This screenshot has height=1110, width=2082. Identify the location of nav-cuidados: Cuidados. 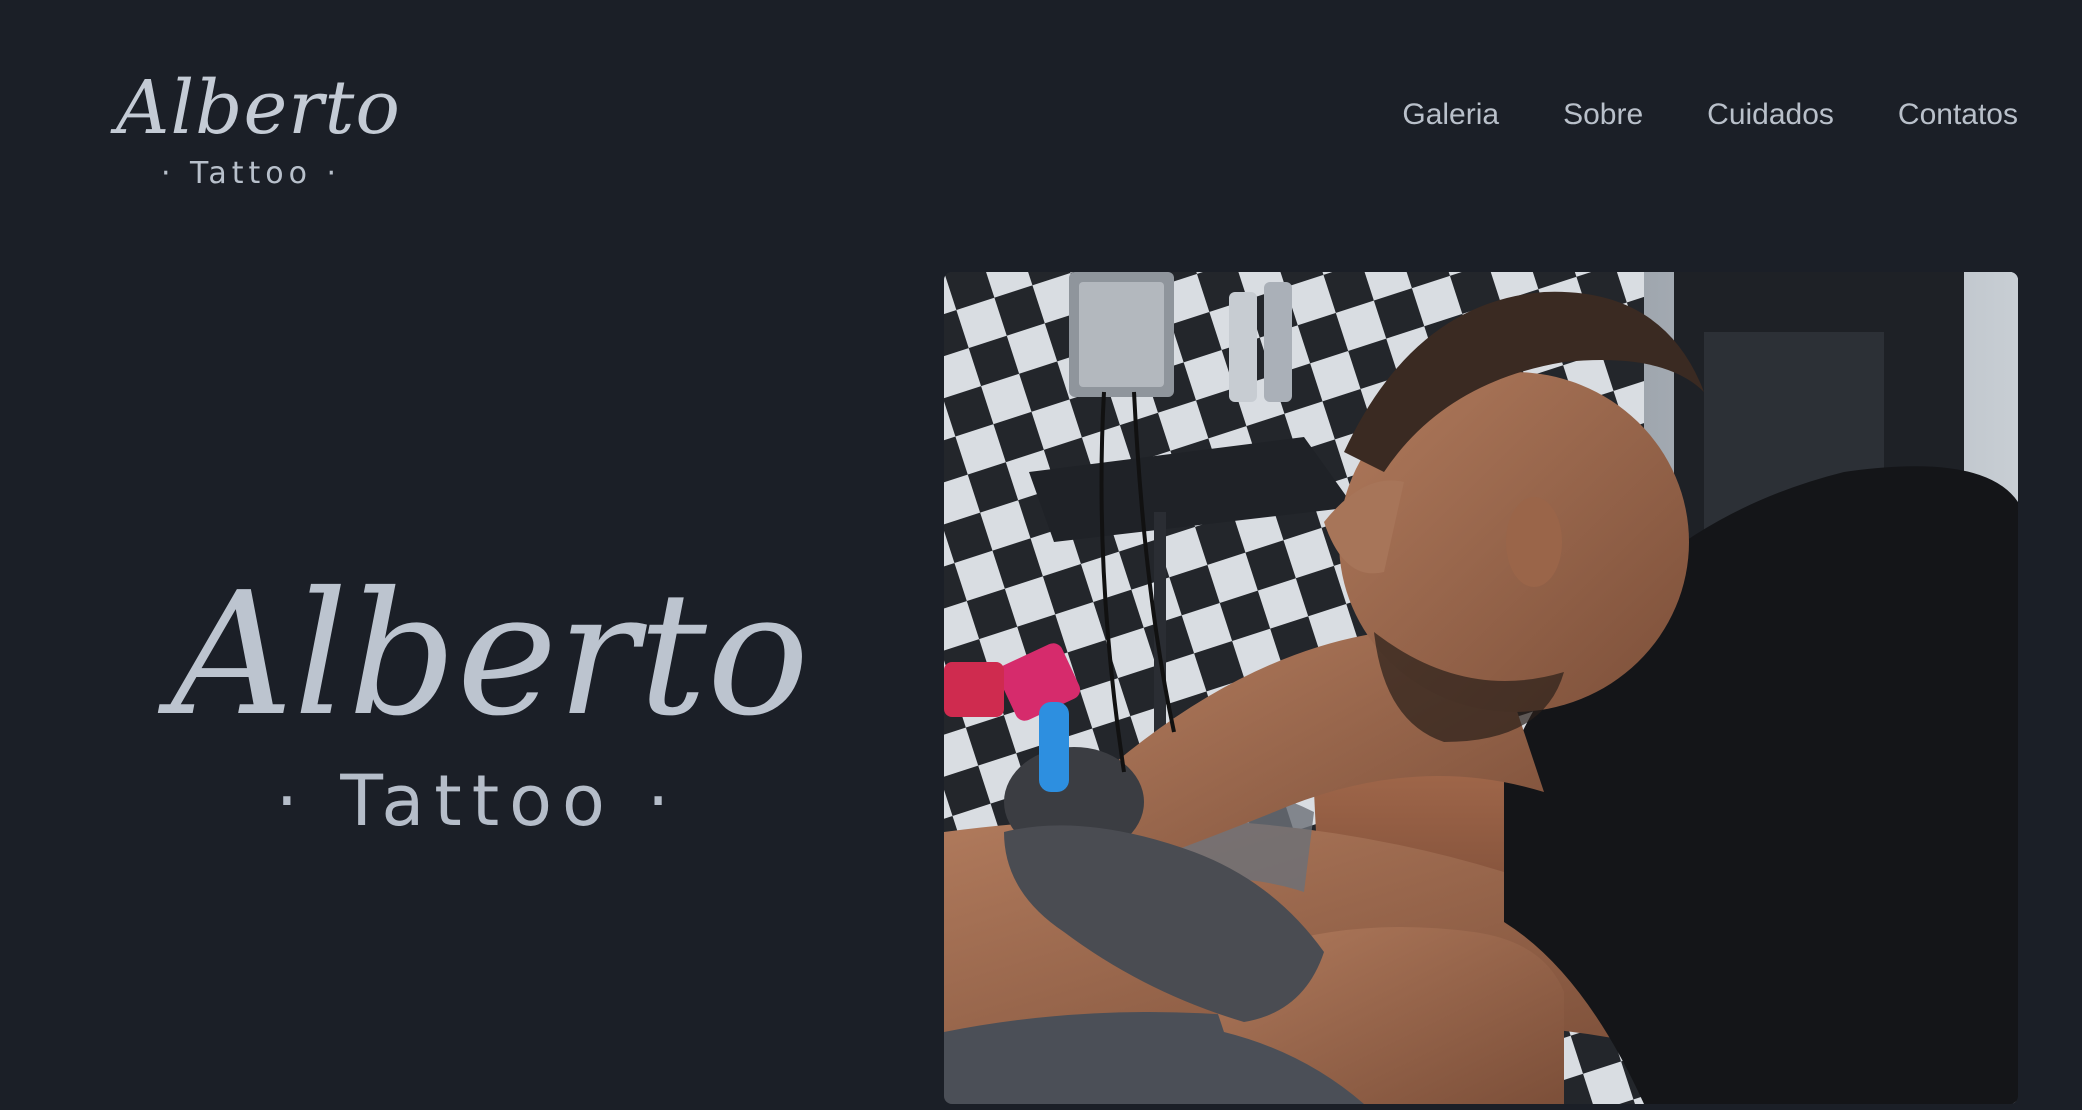
(1770, 115).